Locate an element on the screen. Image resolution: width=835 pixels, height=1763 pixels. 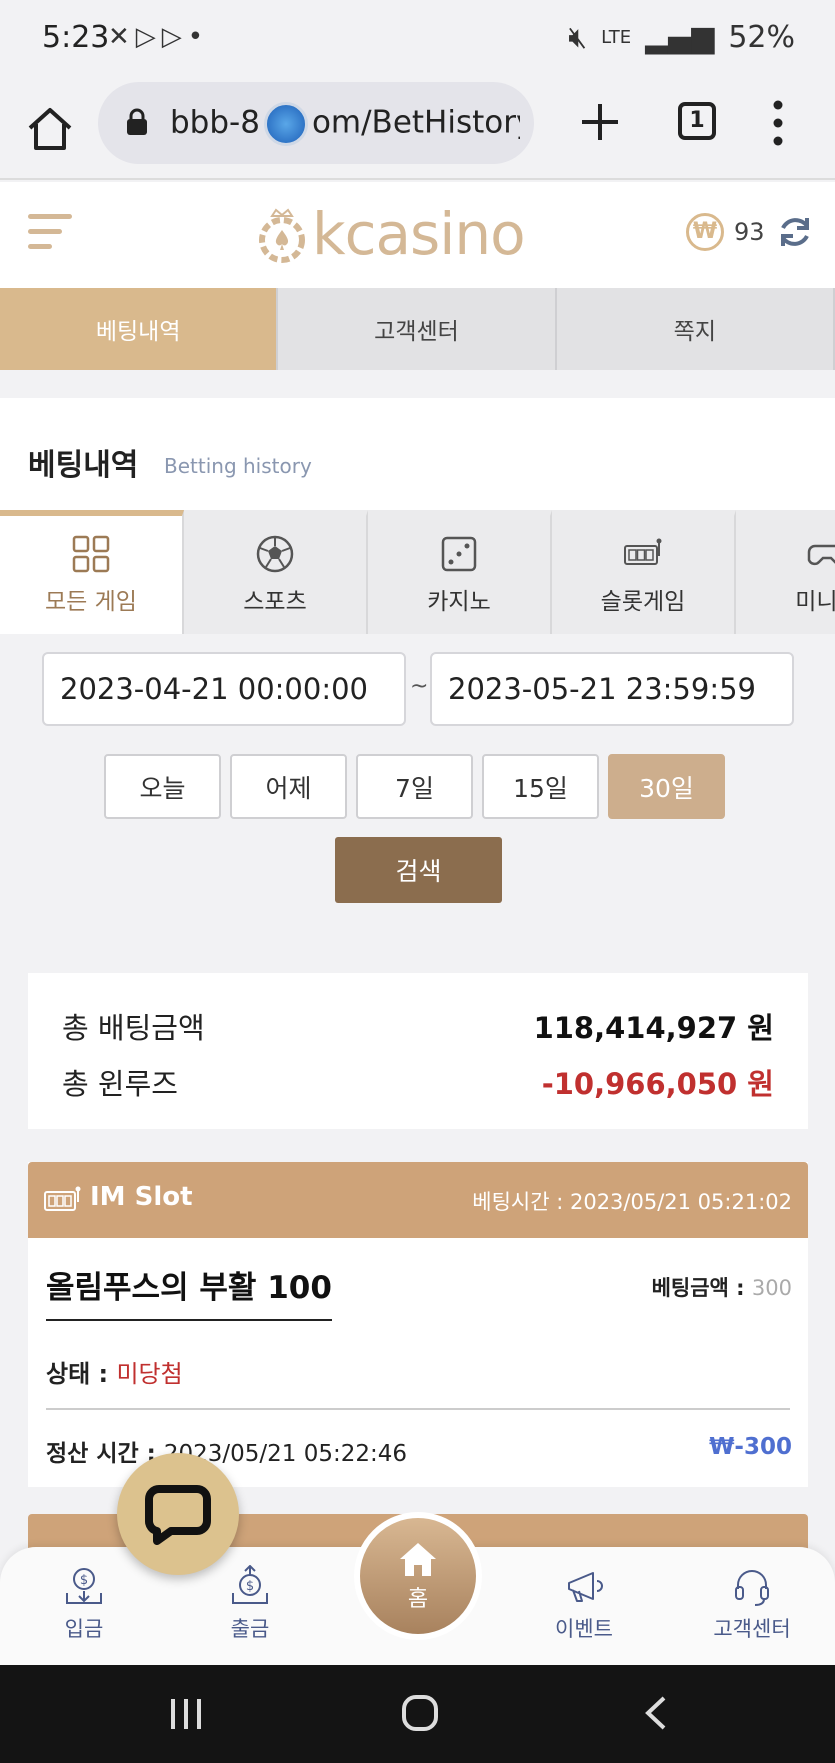
tab-mini-games: 미니게 is located at coordinates (785, 572).